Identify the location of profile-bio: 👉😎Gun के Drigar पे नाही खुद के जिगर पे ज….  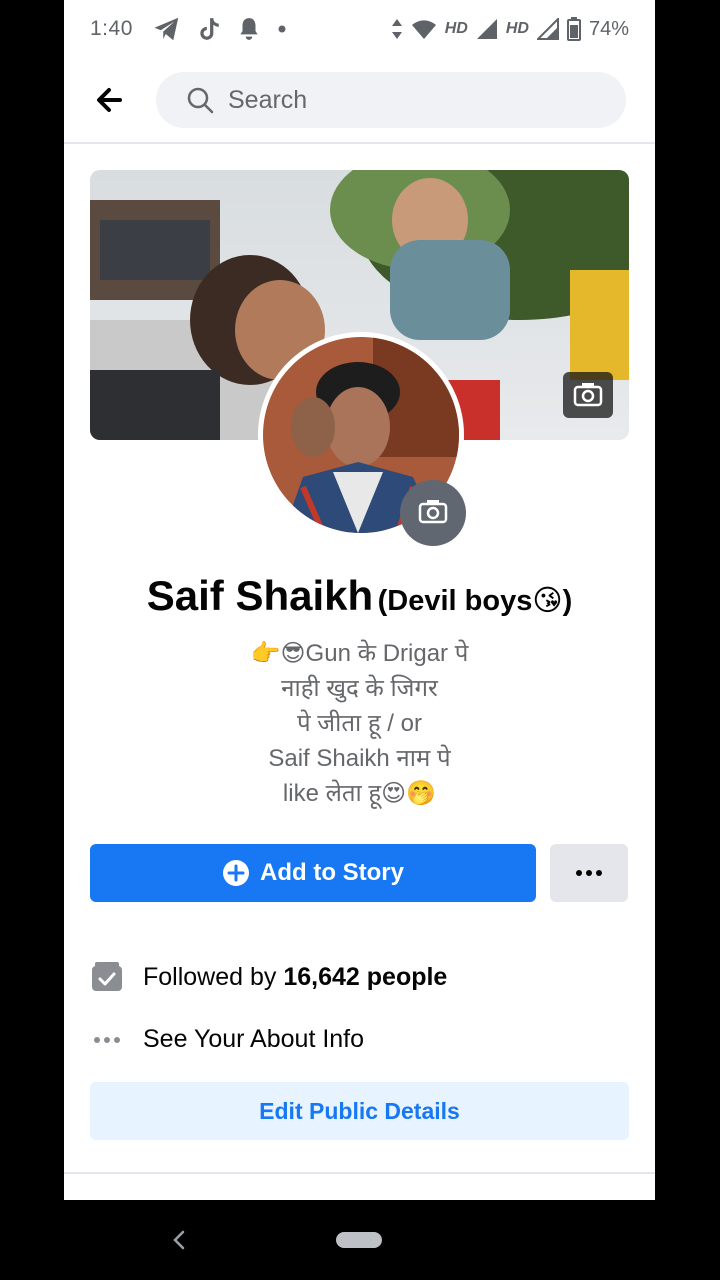
(359, 723).